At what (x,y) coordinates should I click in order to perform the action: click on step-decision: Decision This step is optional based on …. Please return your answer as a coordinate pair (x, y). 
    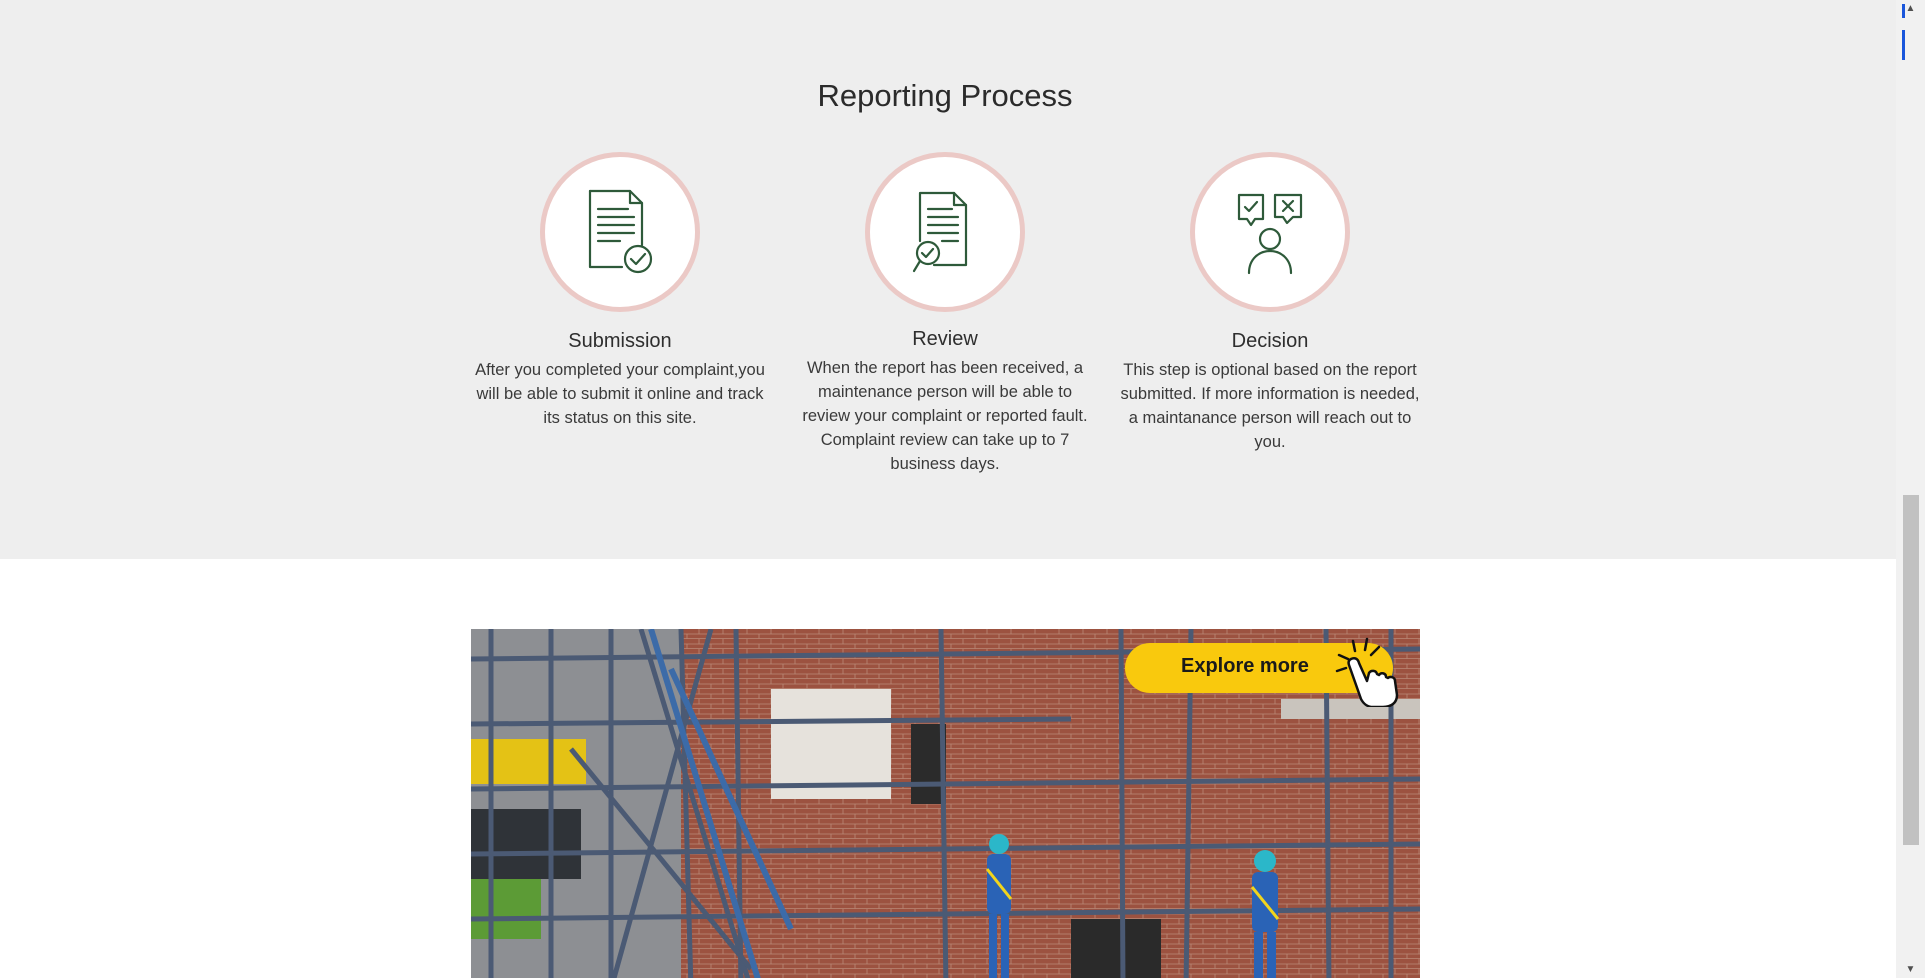
    Looking at the image, I should click on (1270, 303).